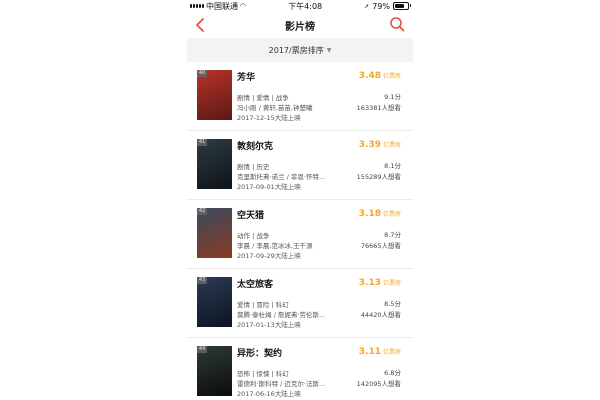 Image resolution: width=600 pixels, height=400 pixels. I want to click on status-bar: 中国联通 ◠ 下午4:08 ➚ 79%, so click(300, 6).